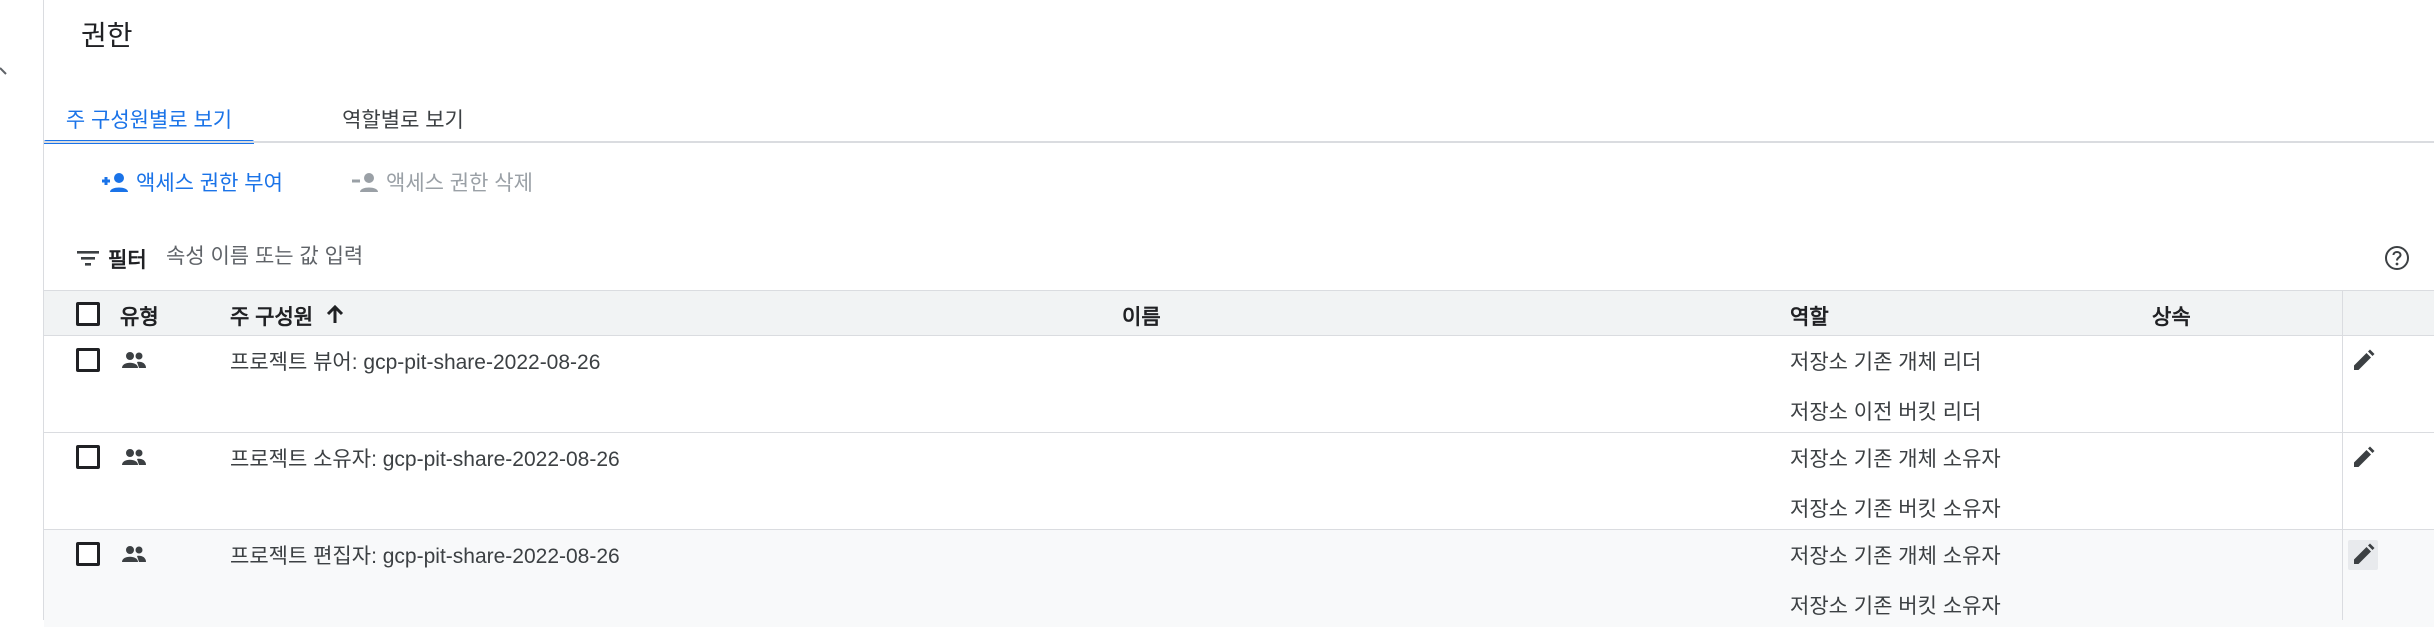  I want to click on grant-access-label: 액세스 권한 부여, so click(209, 183).